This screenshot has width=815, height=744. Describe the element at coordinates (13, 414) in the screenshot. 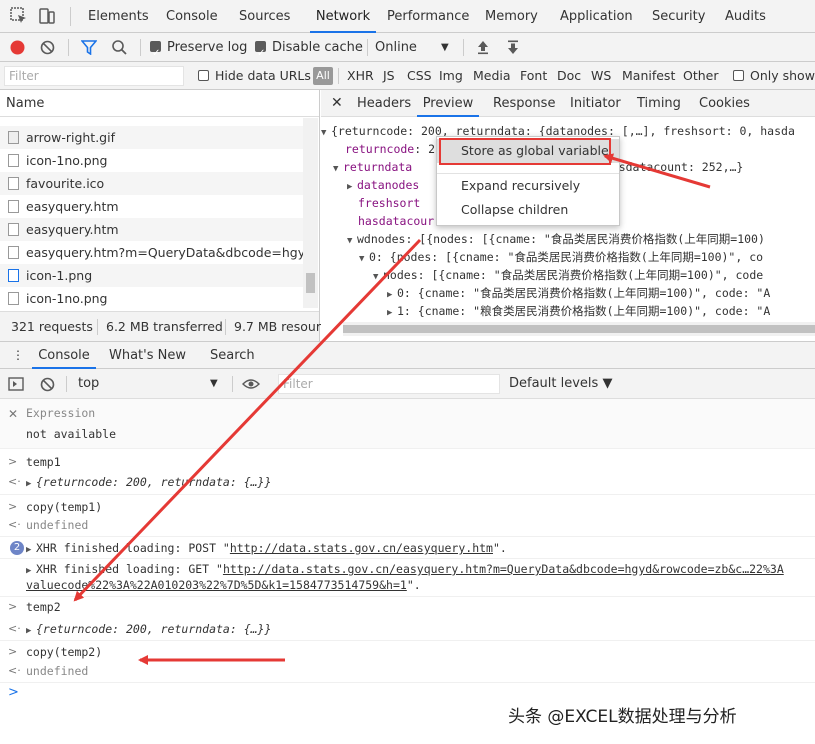

I see `remove-expression-icon: ✕` at that location.